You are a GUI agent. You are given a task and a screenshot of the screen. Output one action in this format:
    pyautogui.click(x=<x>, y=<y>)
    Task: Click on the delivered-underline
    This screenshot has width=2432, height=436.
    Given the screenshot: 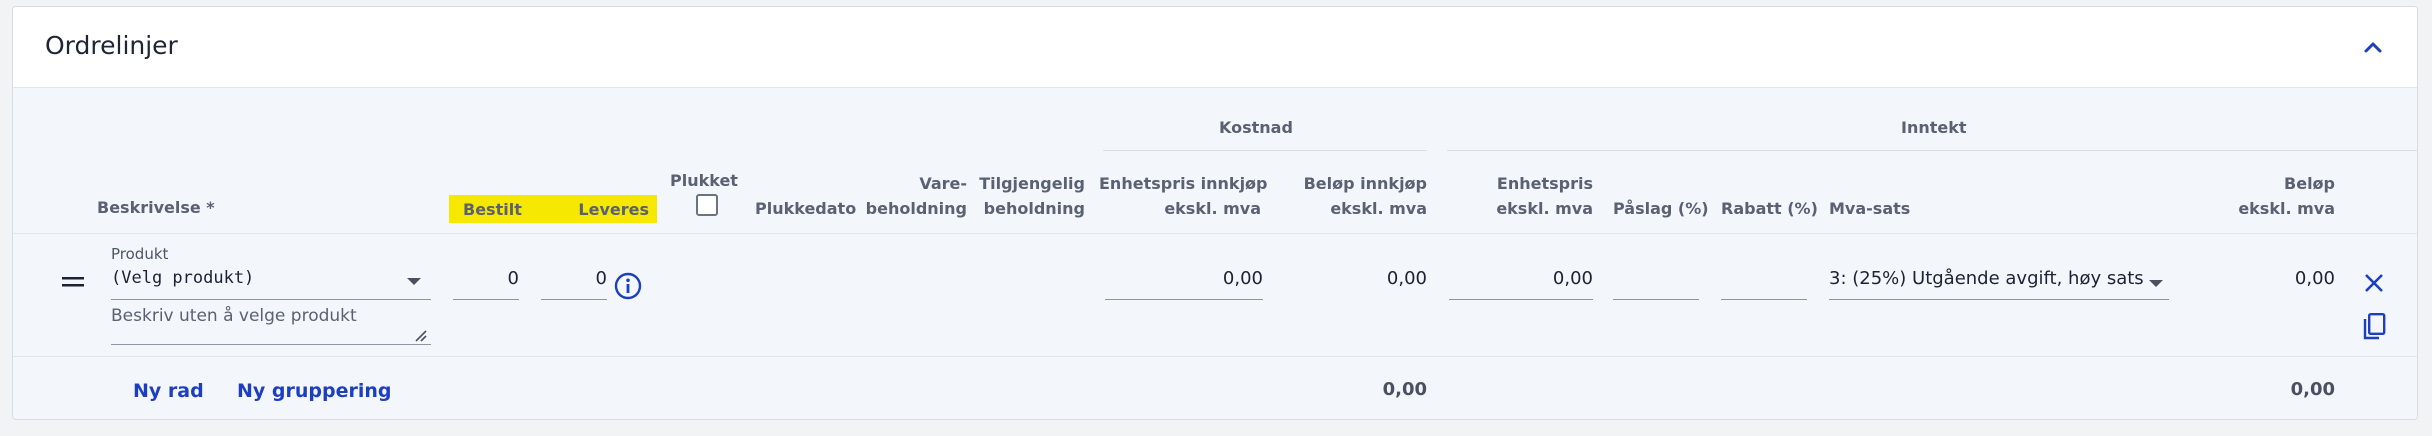 What is the action you would take?
    pyautogui.click(x=574, y=299)
    